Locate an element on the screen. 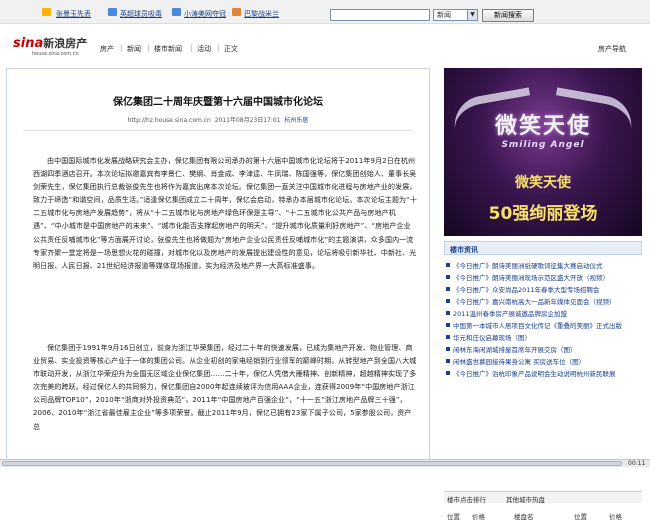  search-input is located at coordinates (380, 15).